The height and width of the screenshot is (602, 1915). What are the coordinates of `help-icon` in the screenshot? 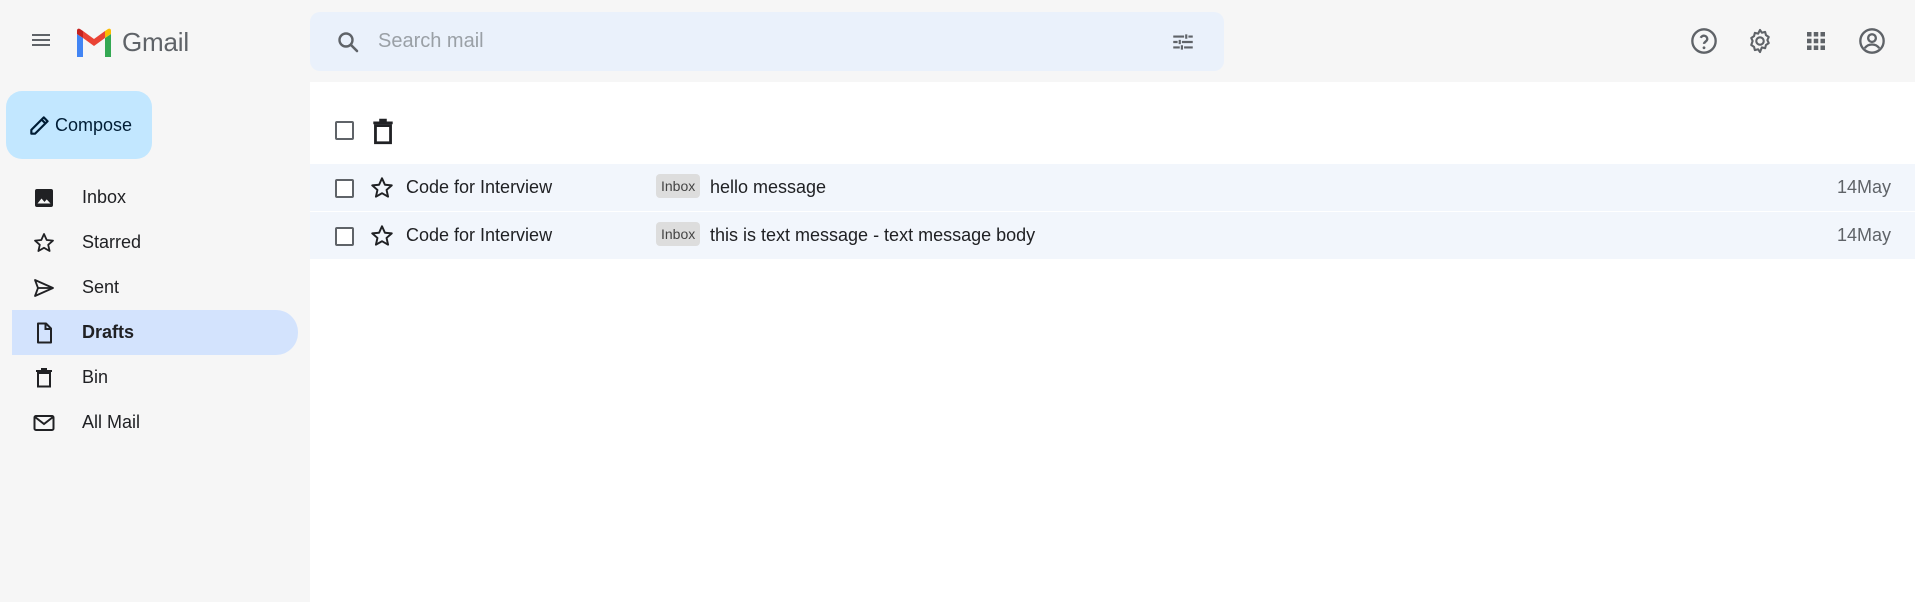 It's located at (1704, 41).